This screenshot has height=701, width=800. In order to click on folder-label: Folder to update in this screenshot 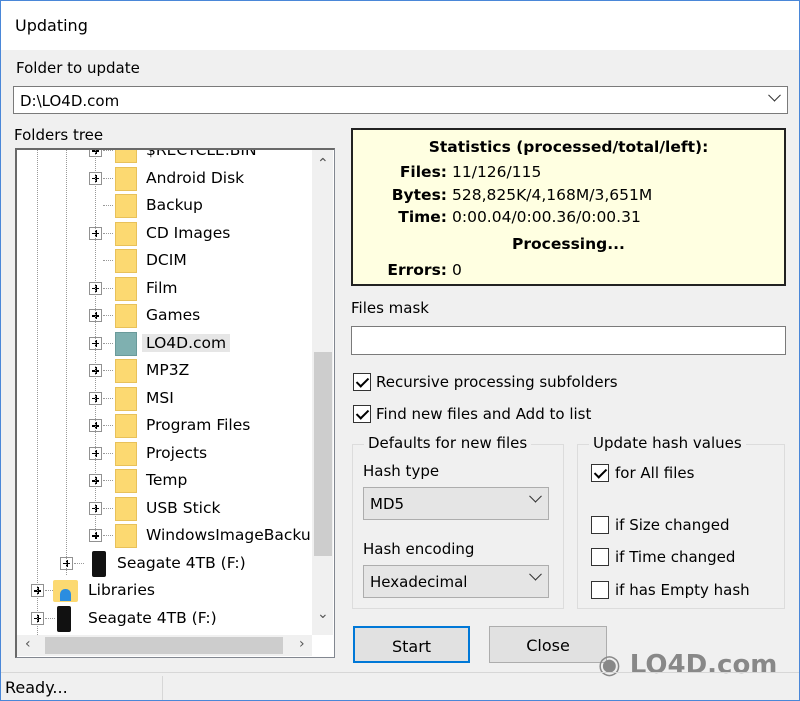, I will do `click(78, 68)`.